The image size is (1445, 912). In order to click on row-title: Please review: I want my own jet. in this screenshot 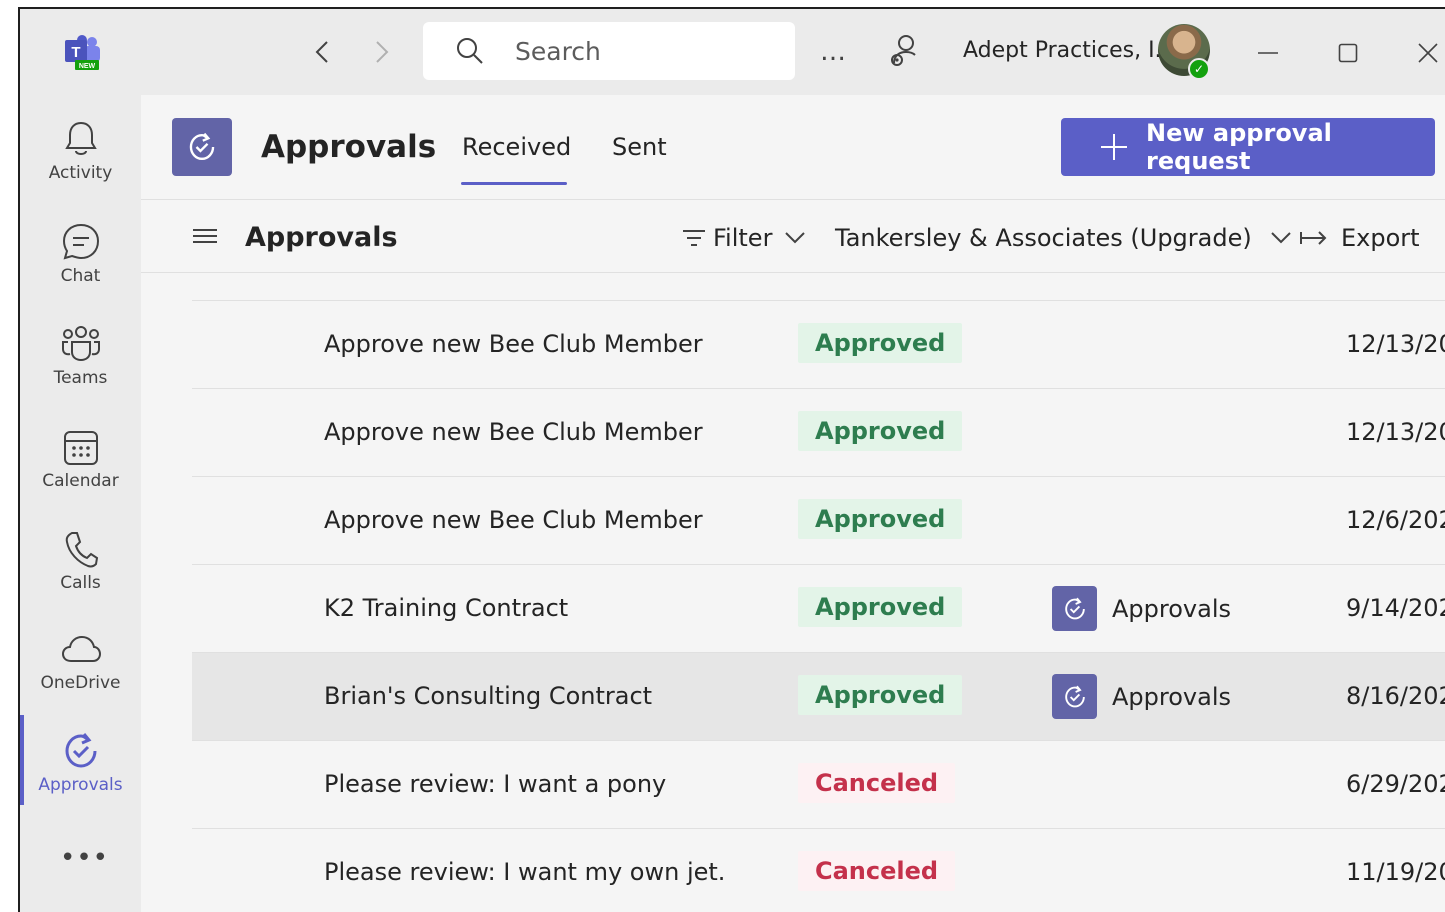, I will do `click(525, 872)`.